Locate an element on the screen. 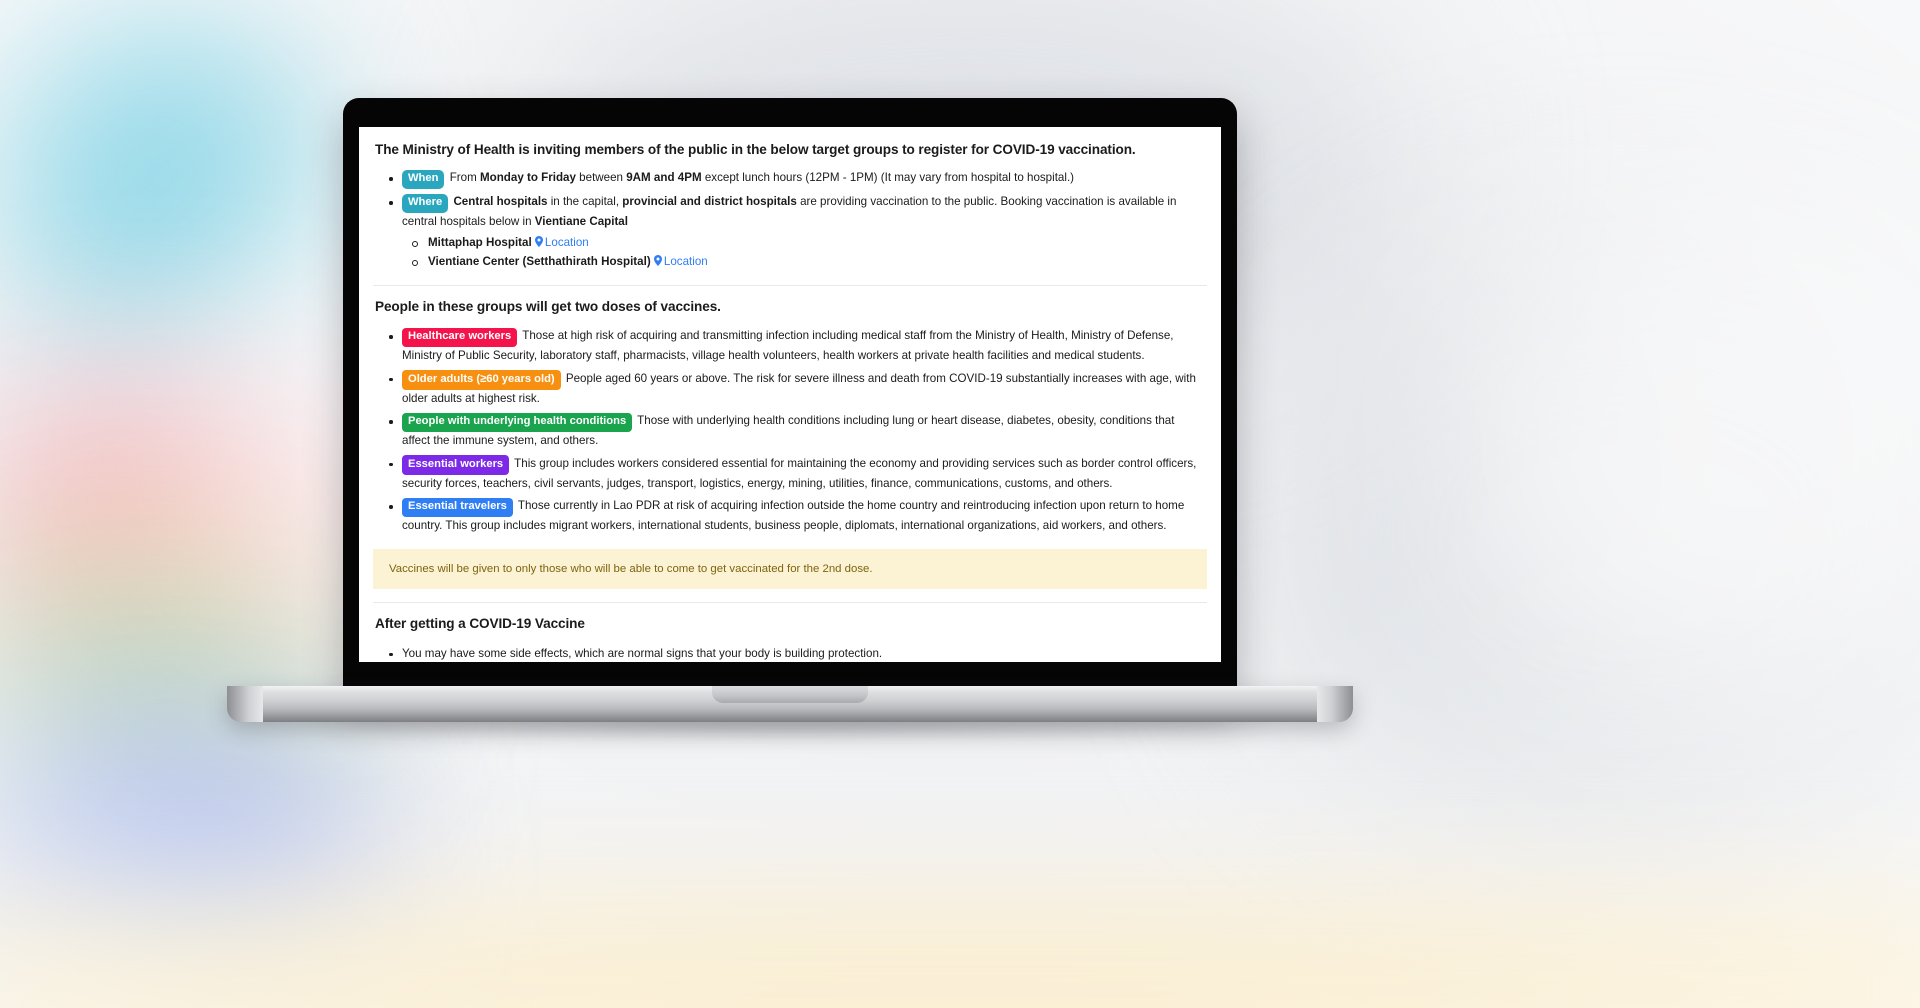 The image size is (1920, 1008). target-group-badge: People with underlying health conditions is located at coordinates (517, 422).